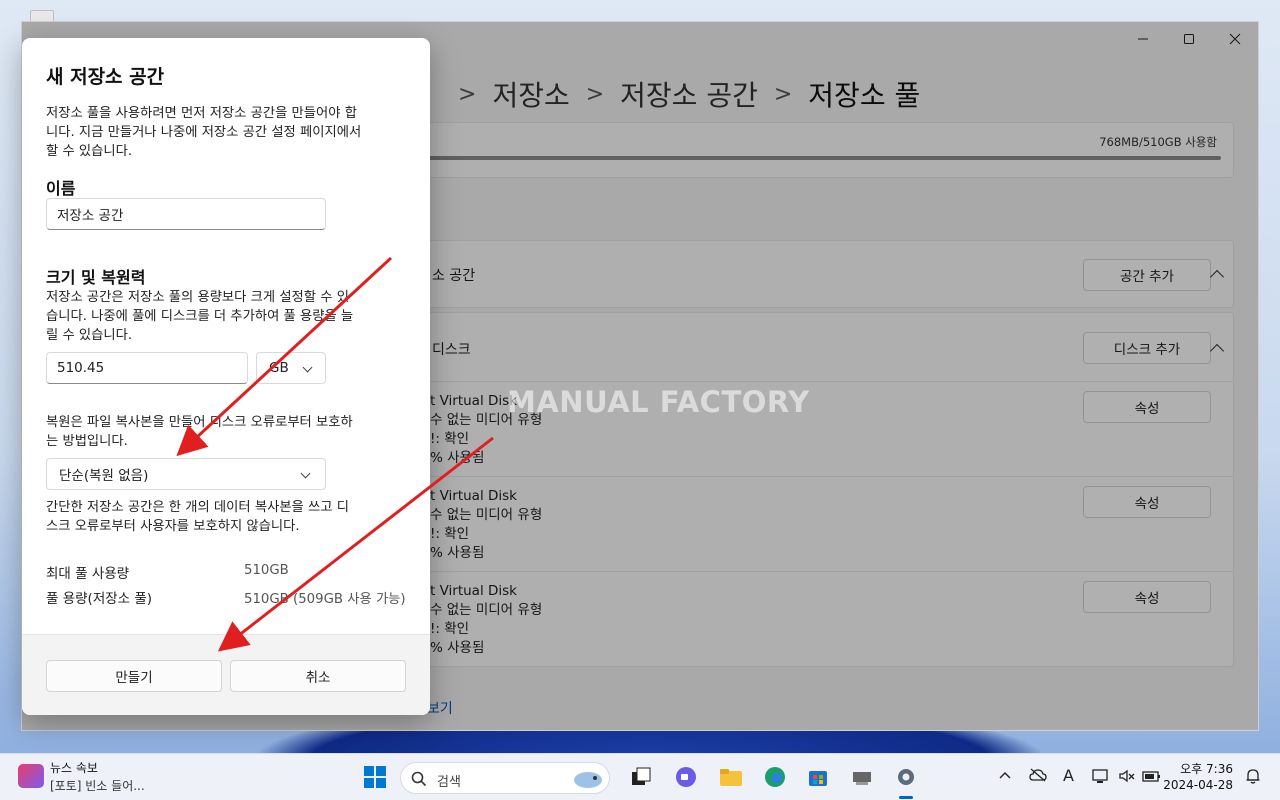 The height and width of the screenshot is (800, 1280). Describe the element at coordinates (906, 797) in the screenshot. I see `active-app-indicator` at that location.